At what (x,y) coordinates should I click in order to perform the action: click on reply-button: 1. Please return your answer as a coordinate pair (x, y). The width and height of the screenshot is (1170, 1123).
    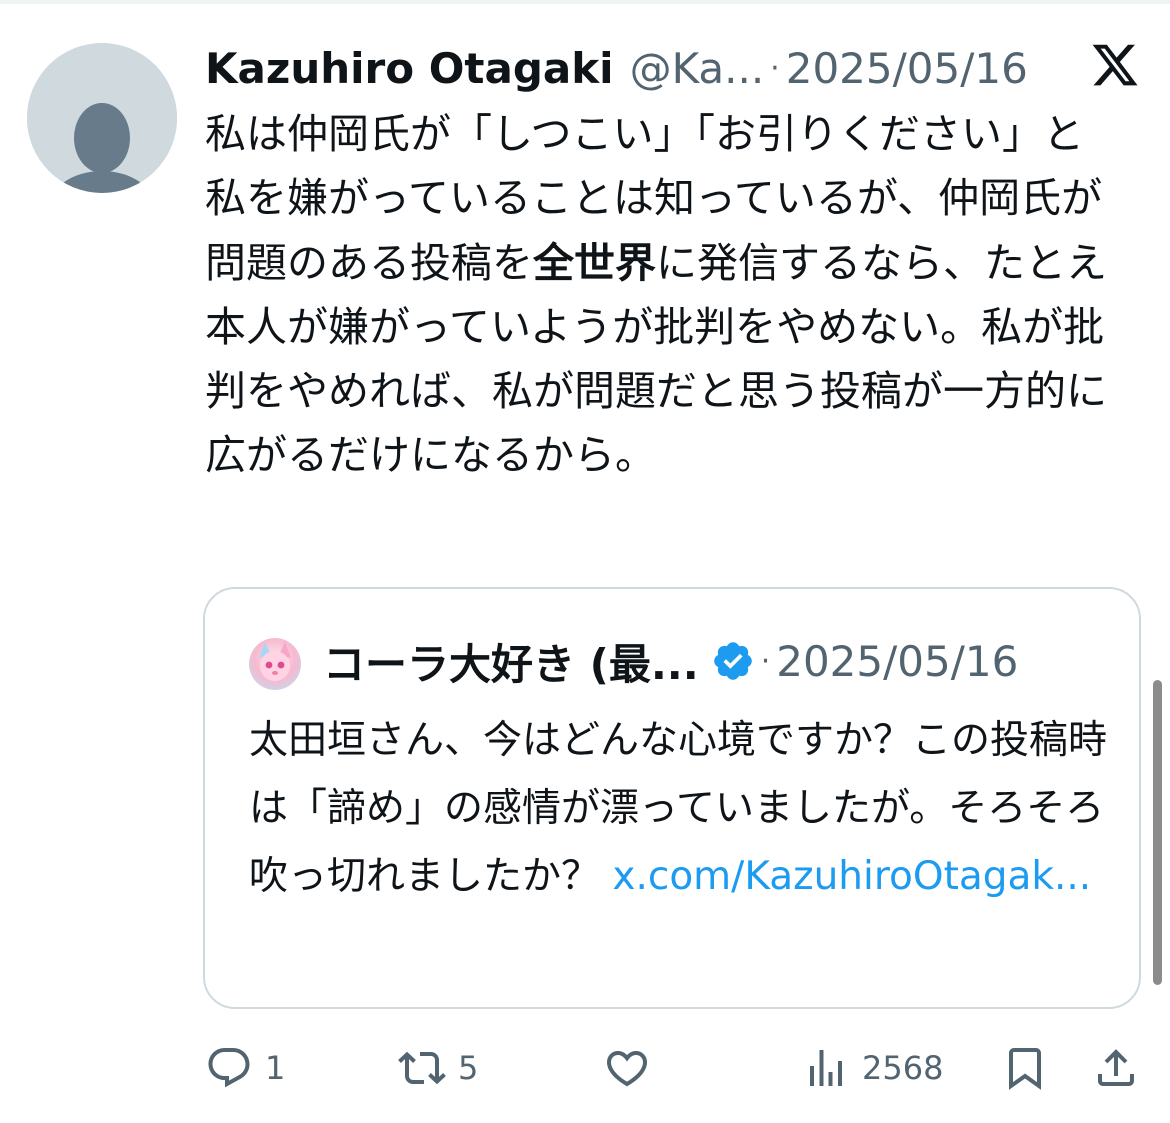
    Looking at the image, I should click on (245, 1067).